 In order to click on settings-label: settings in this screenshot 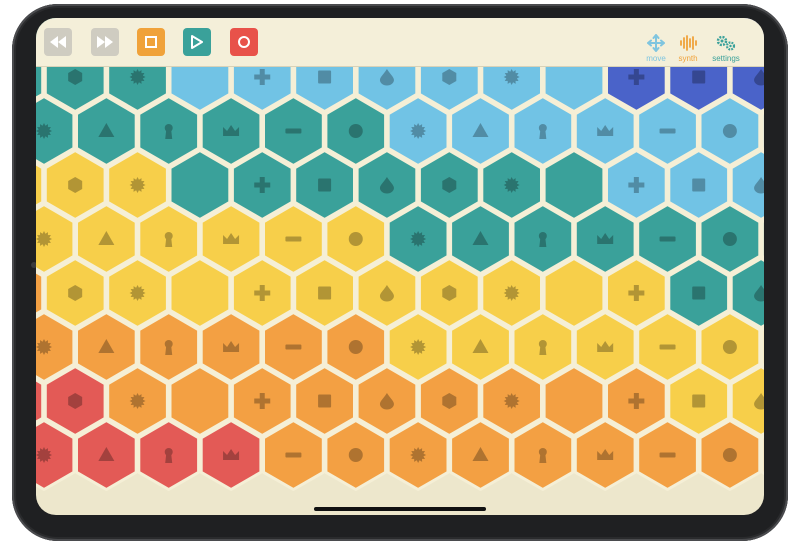, I will do `click(726, 58)`.